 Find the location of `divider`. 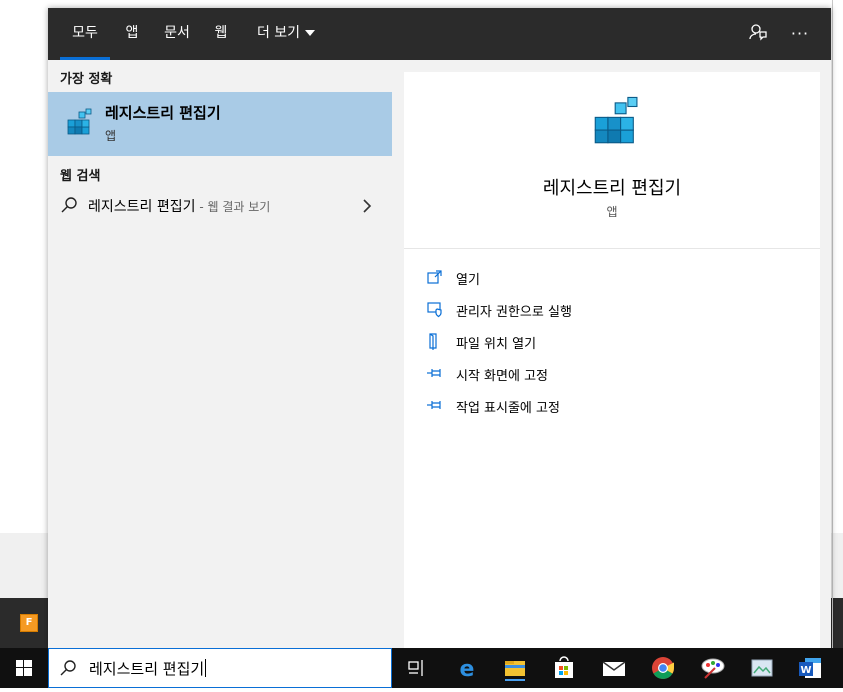

divider is located at coordinates (612, 248).